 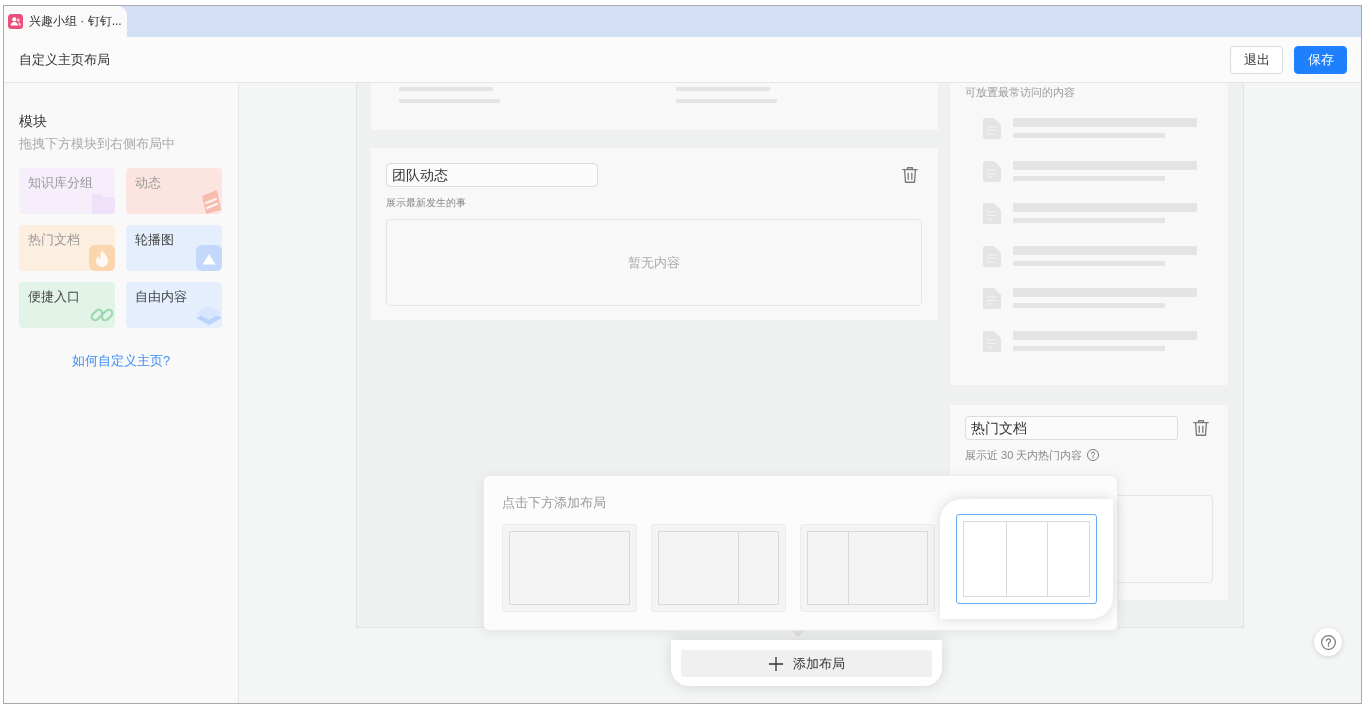 What do you see at coordinates (1020, 92) in the screenshot?
I see `module-description: 可放置最常访问的内容` at bounding box center [1020, 92].